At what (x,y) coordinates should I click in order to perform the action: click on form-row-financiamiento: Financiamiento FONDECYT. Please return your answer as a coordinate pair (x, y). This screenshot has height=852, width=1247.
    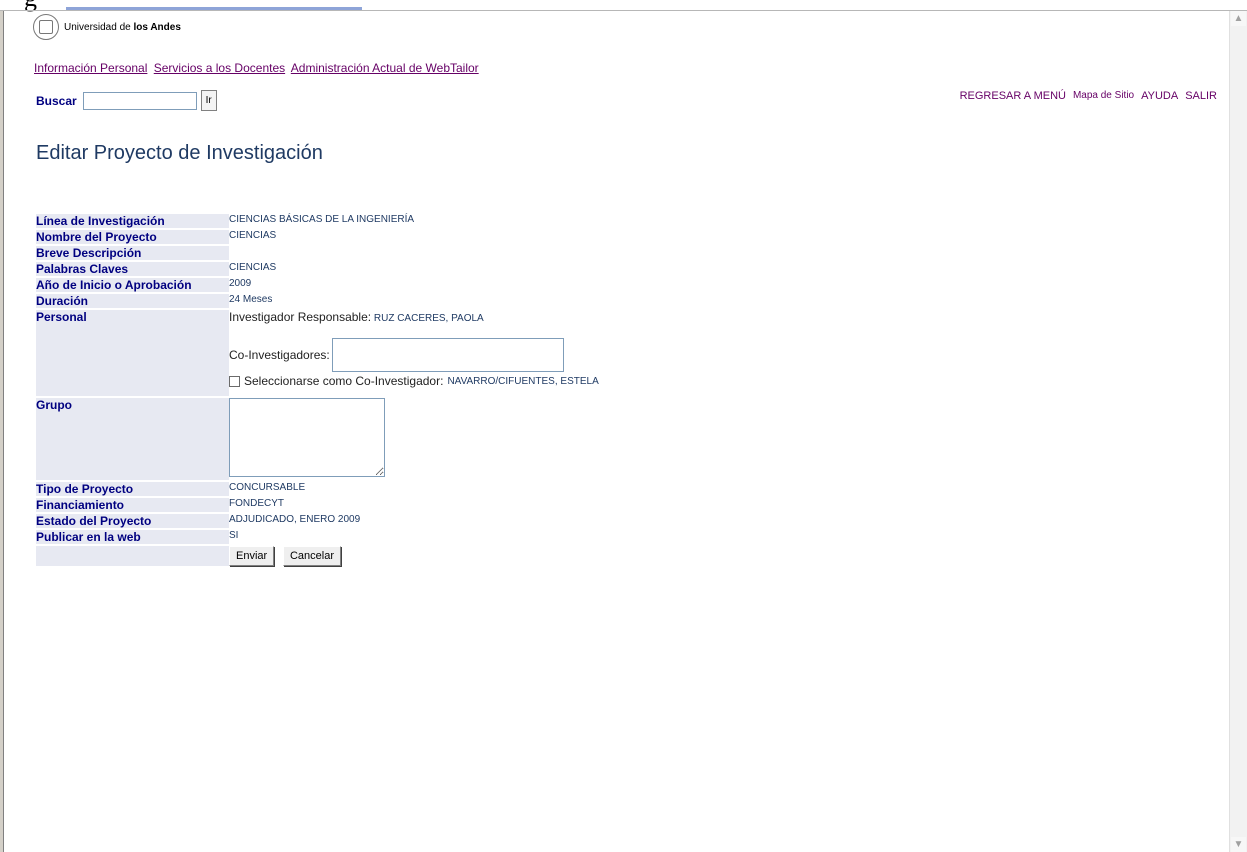
    Looking at the image, I should click on (342, 505).